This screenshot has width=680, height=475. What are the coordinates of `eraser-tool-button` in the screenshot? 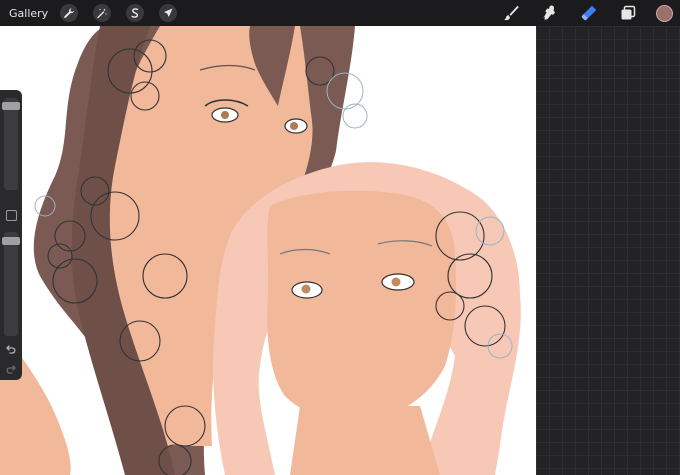 It's located at (589, 13).